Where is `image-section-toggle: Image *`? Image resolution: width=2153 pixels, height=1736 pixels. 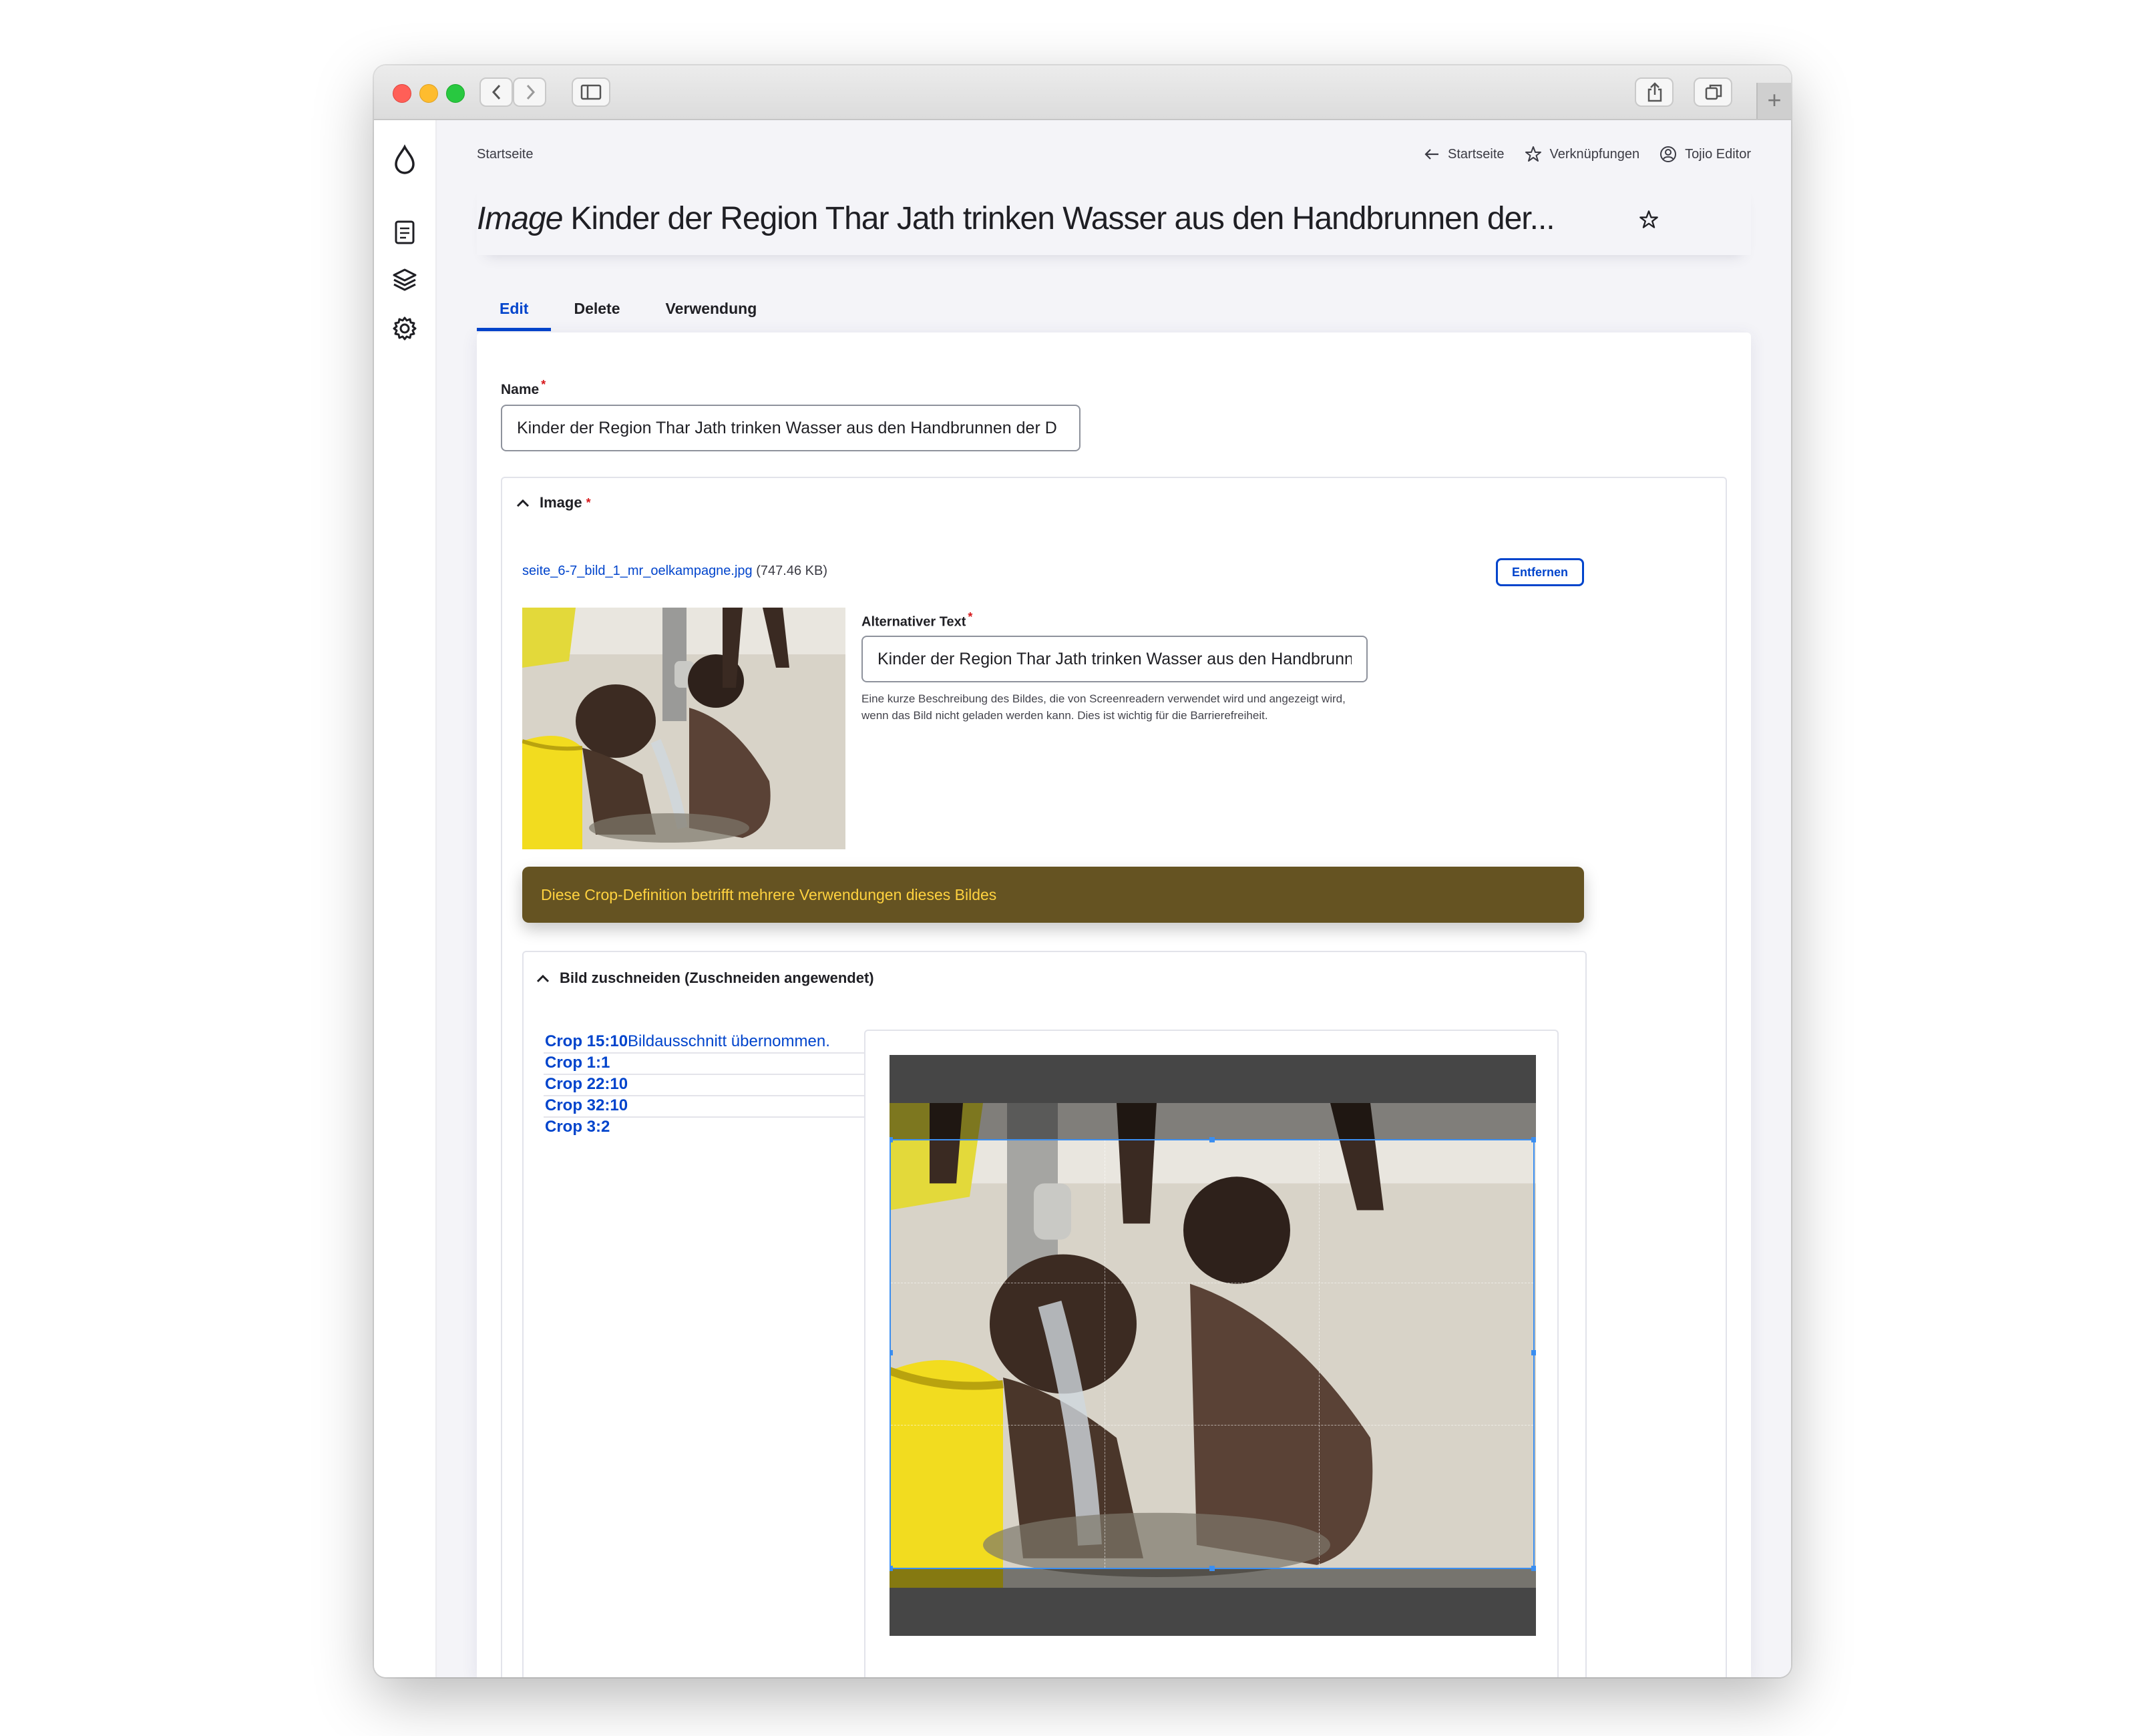 image-section-toggle: Image * is located at coordinates (553, 502).